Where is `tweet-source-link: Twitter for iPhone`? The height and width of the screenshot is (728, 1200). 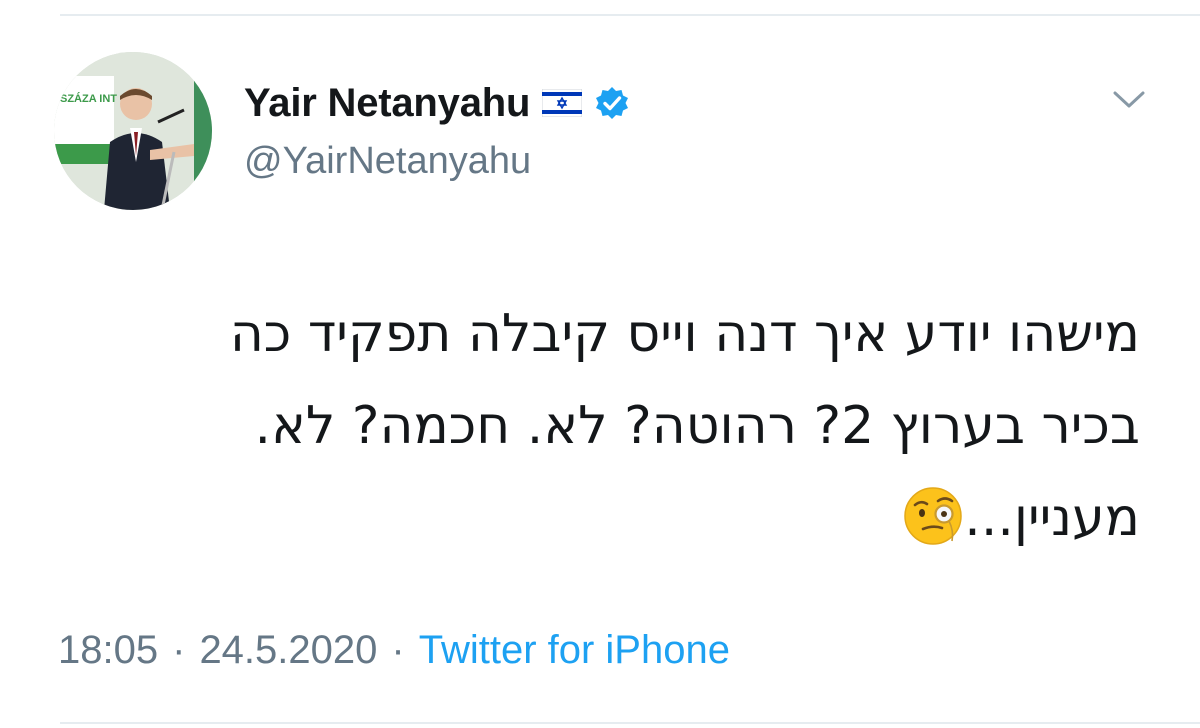 tweet-source-link: Twitter for iPhone is located at coordinates (574, 650).